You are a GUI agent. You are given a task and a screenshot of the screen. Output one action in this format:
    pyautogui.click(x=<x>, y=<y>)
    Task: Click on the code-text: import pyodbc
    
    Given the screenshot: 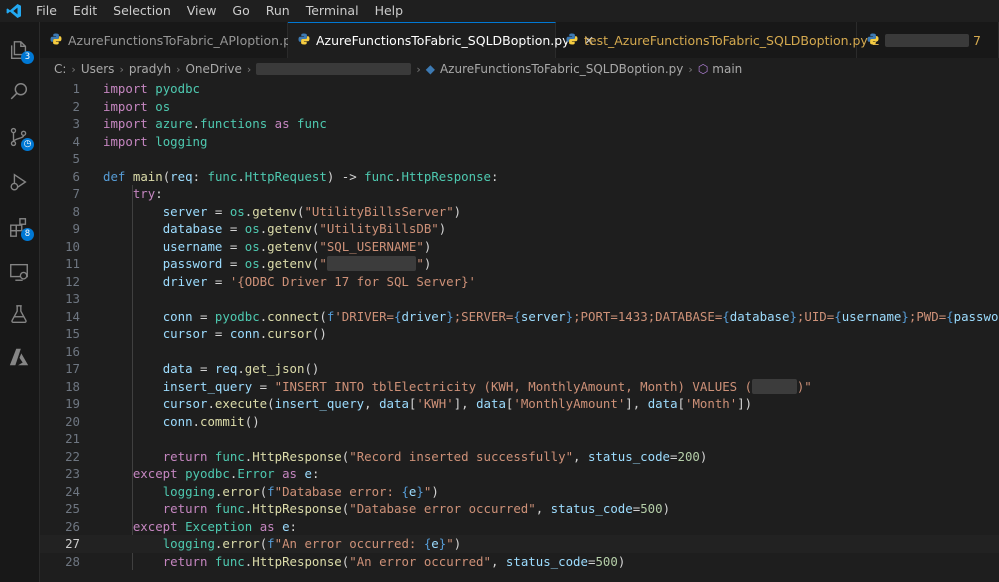 What is the action you would take?
    pyautogui.click(x=151, y=88)
    